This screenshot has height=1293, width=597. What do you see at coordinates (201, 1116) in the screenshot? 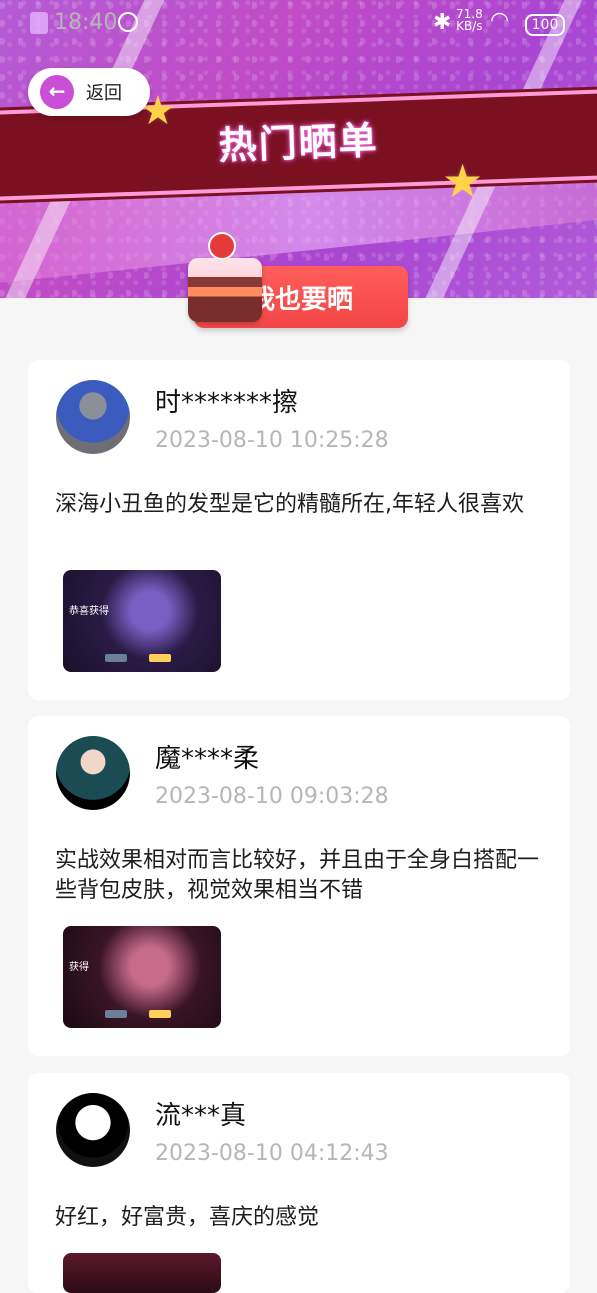
I see `post-username: 流***真` at bounding box center [201, 1116].